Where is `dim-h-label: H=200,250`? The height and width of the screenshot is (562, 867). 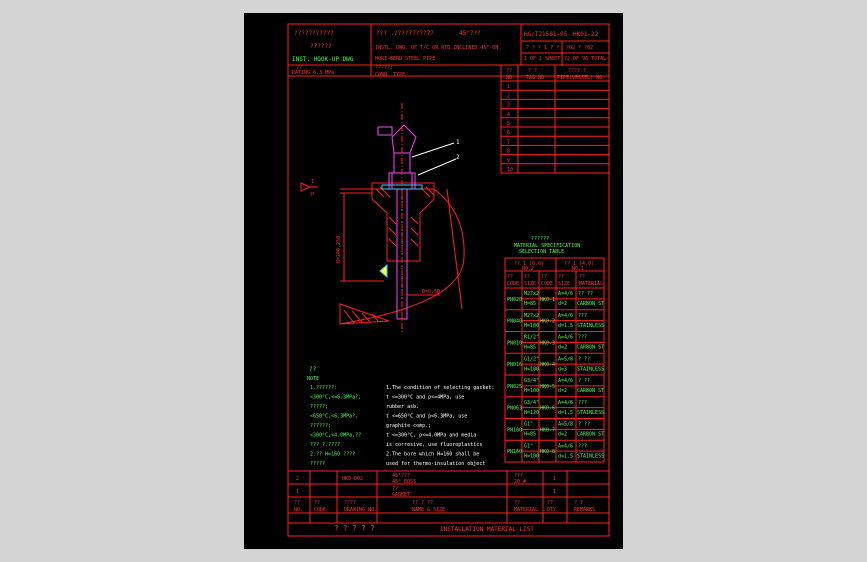 dim-h-label: H=200,250 is located at coordinates (339, 249).